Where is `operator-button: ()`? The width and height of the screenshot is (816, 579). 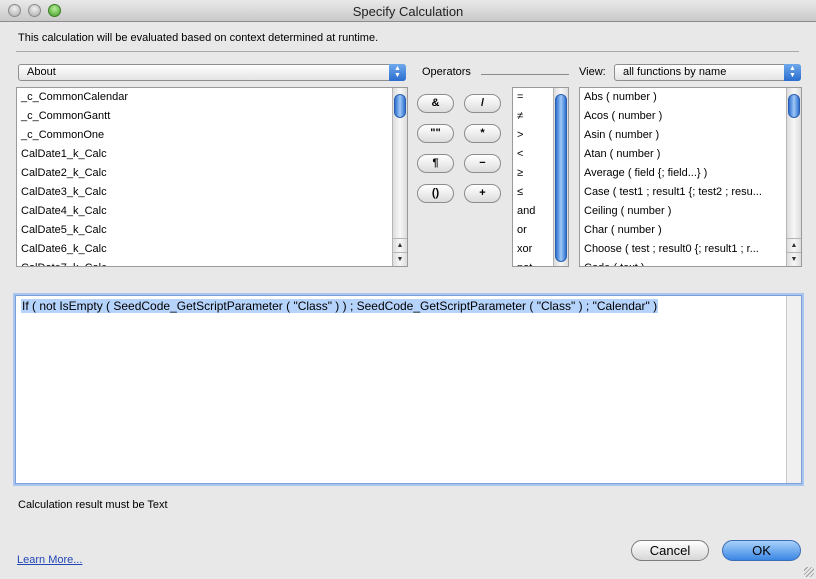
operator-button: () is located at coordinates (435, 193).